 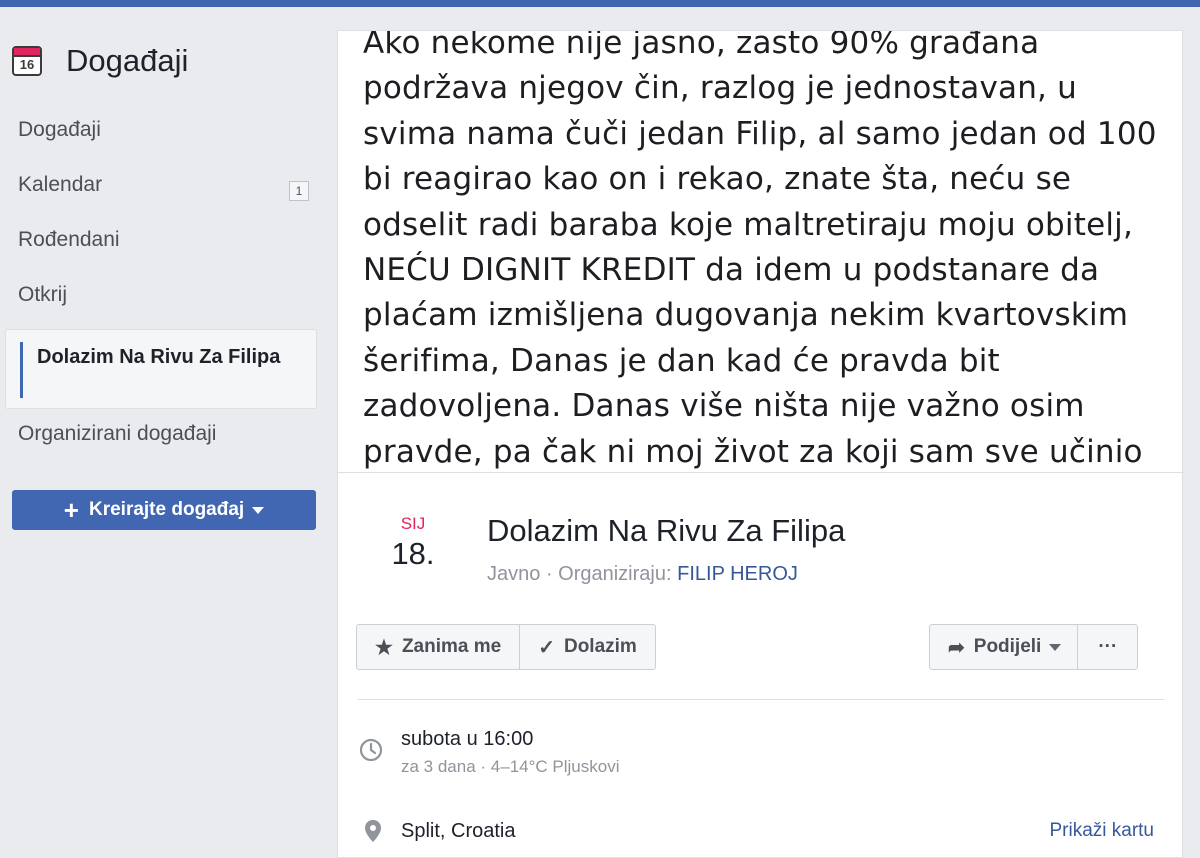 I want to click on more-icon: ···, so click(x=1108, y=646).